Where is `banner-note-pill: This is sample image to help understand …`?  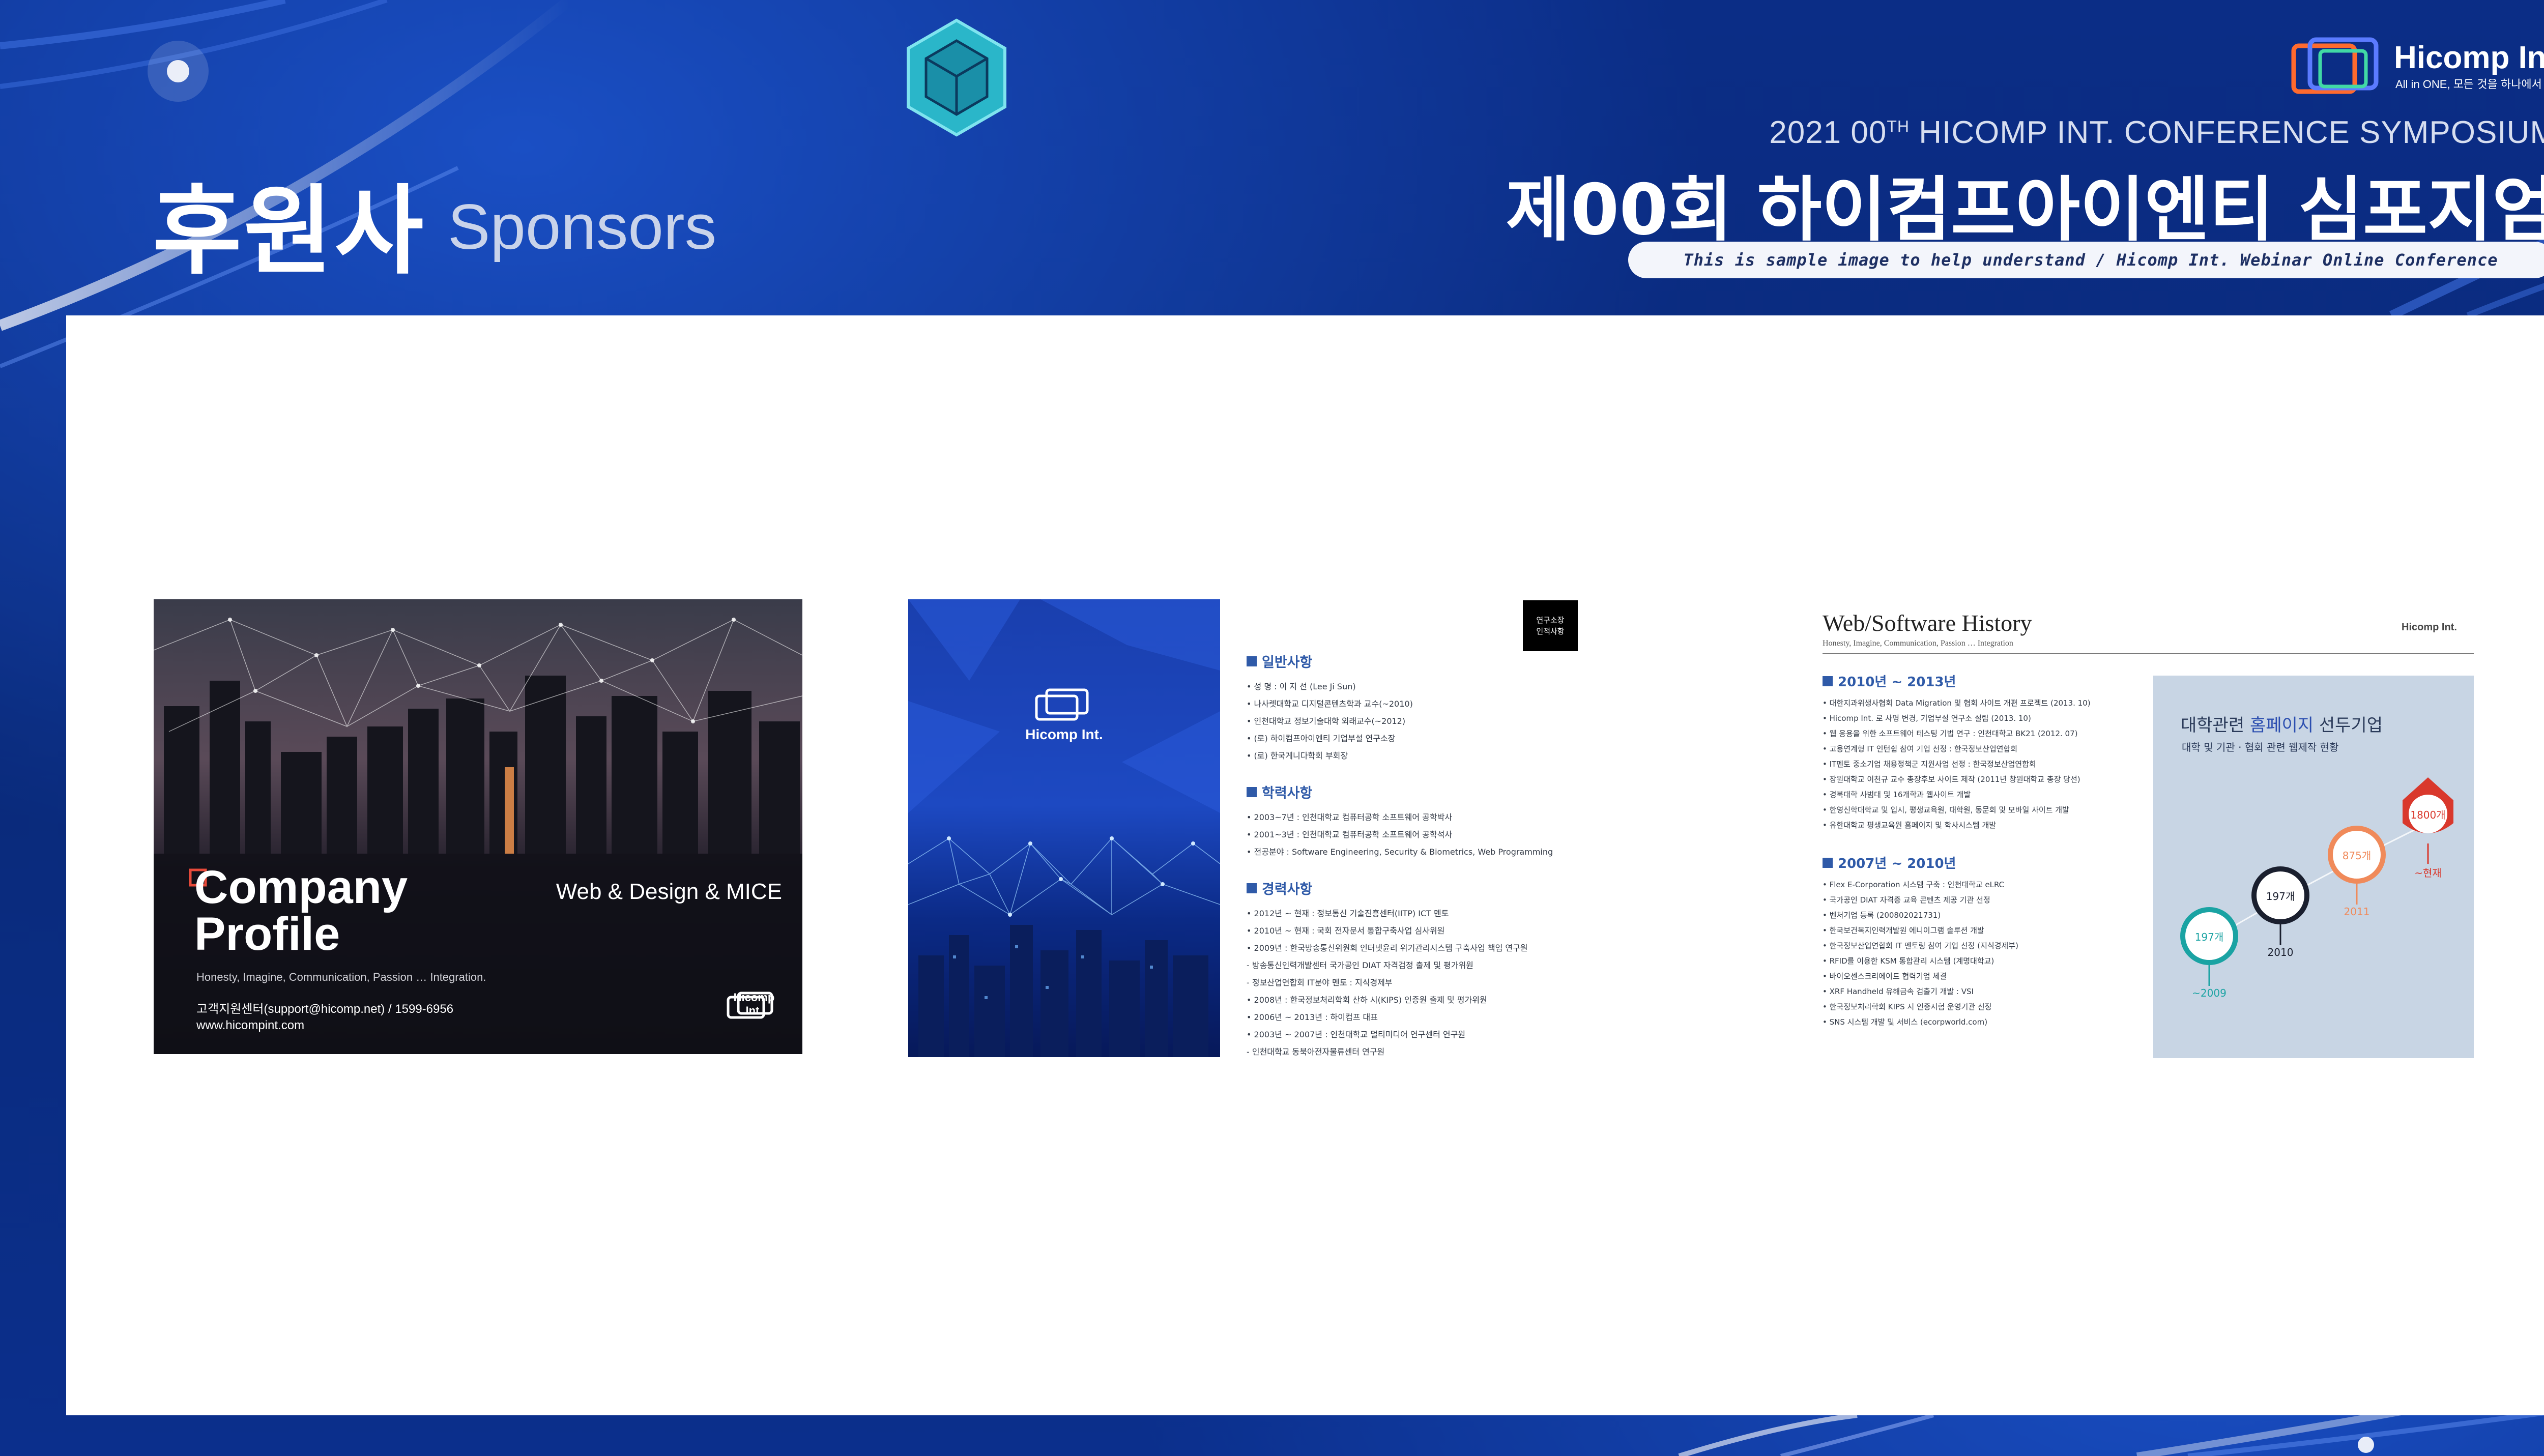
banner-note-pill: This is sample image to help understand … is located at coordinates (2086, 260).